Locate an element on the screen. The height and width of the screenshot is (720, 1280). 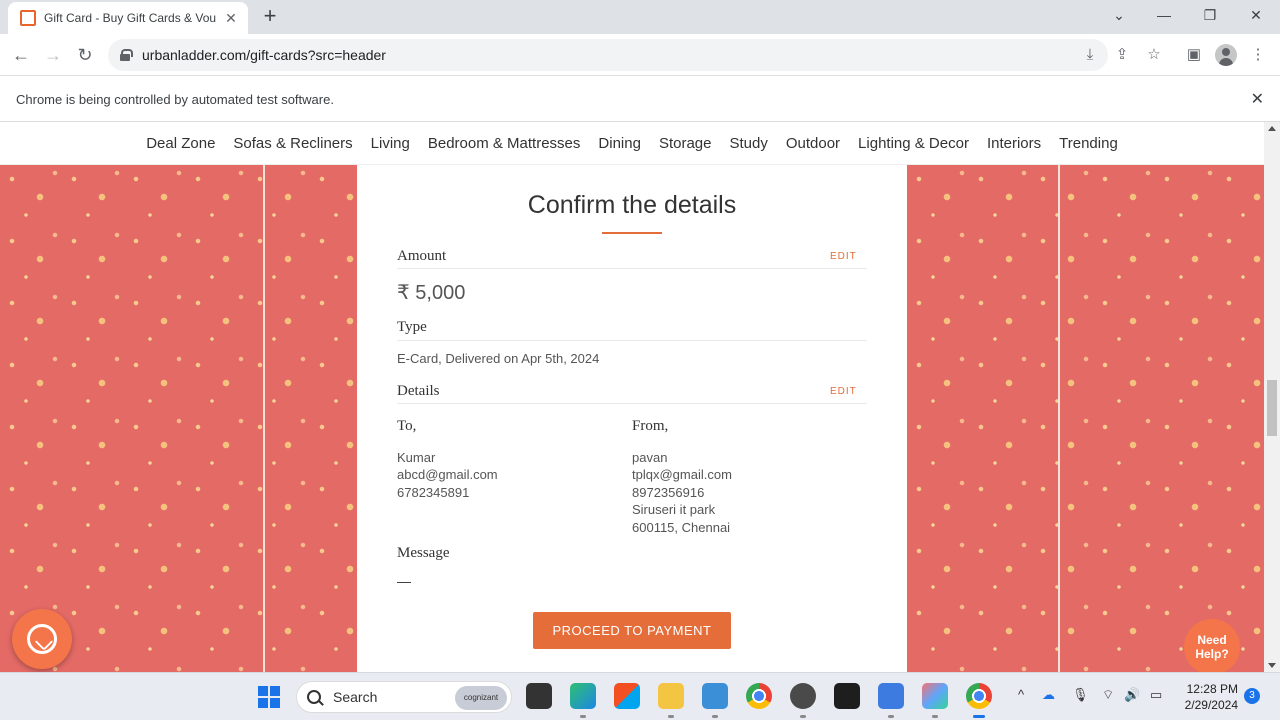
restore-button: ❐ is located at coordinates (1210, 15).